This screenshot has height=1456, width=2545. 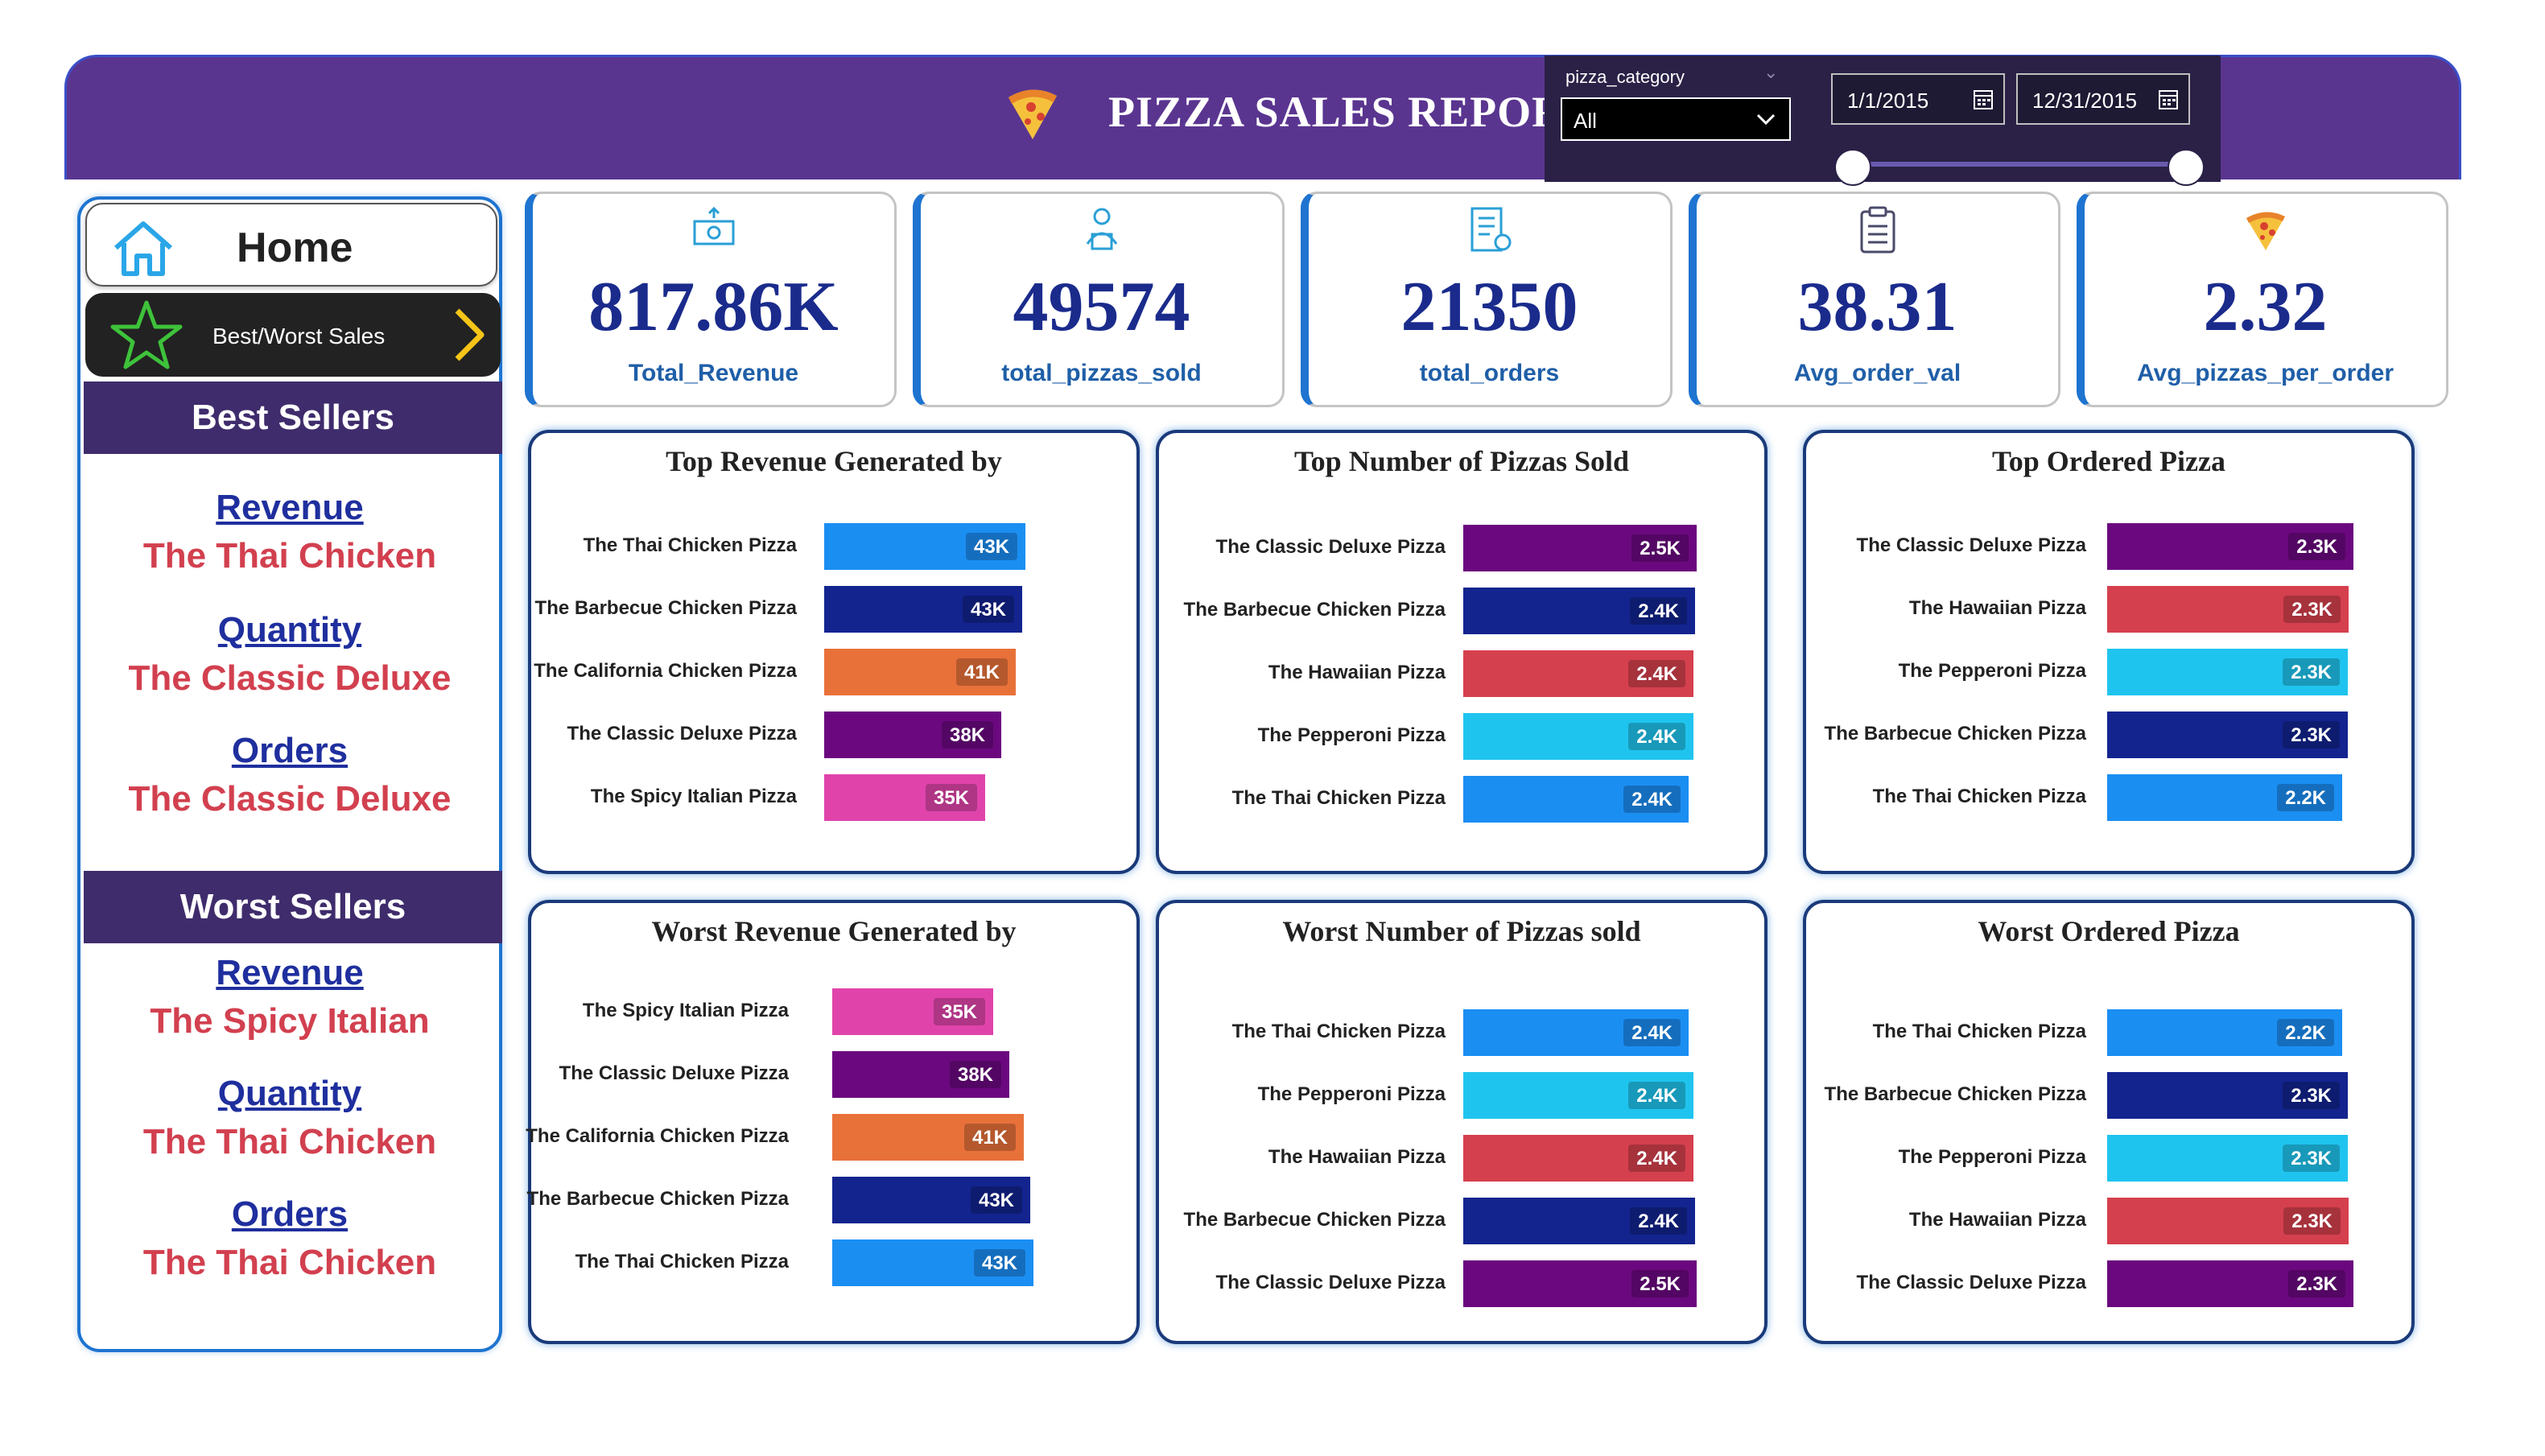 I want to click on kpi-label: total_orders, so click(x=1489, y=373).